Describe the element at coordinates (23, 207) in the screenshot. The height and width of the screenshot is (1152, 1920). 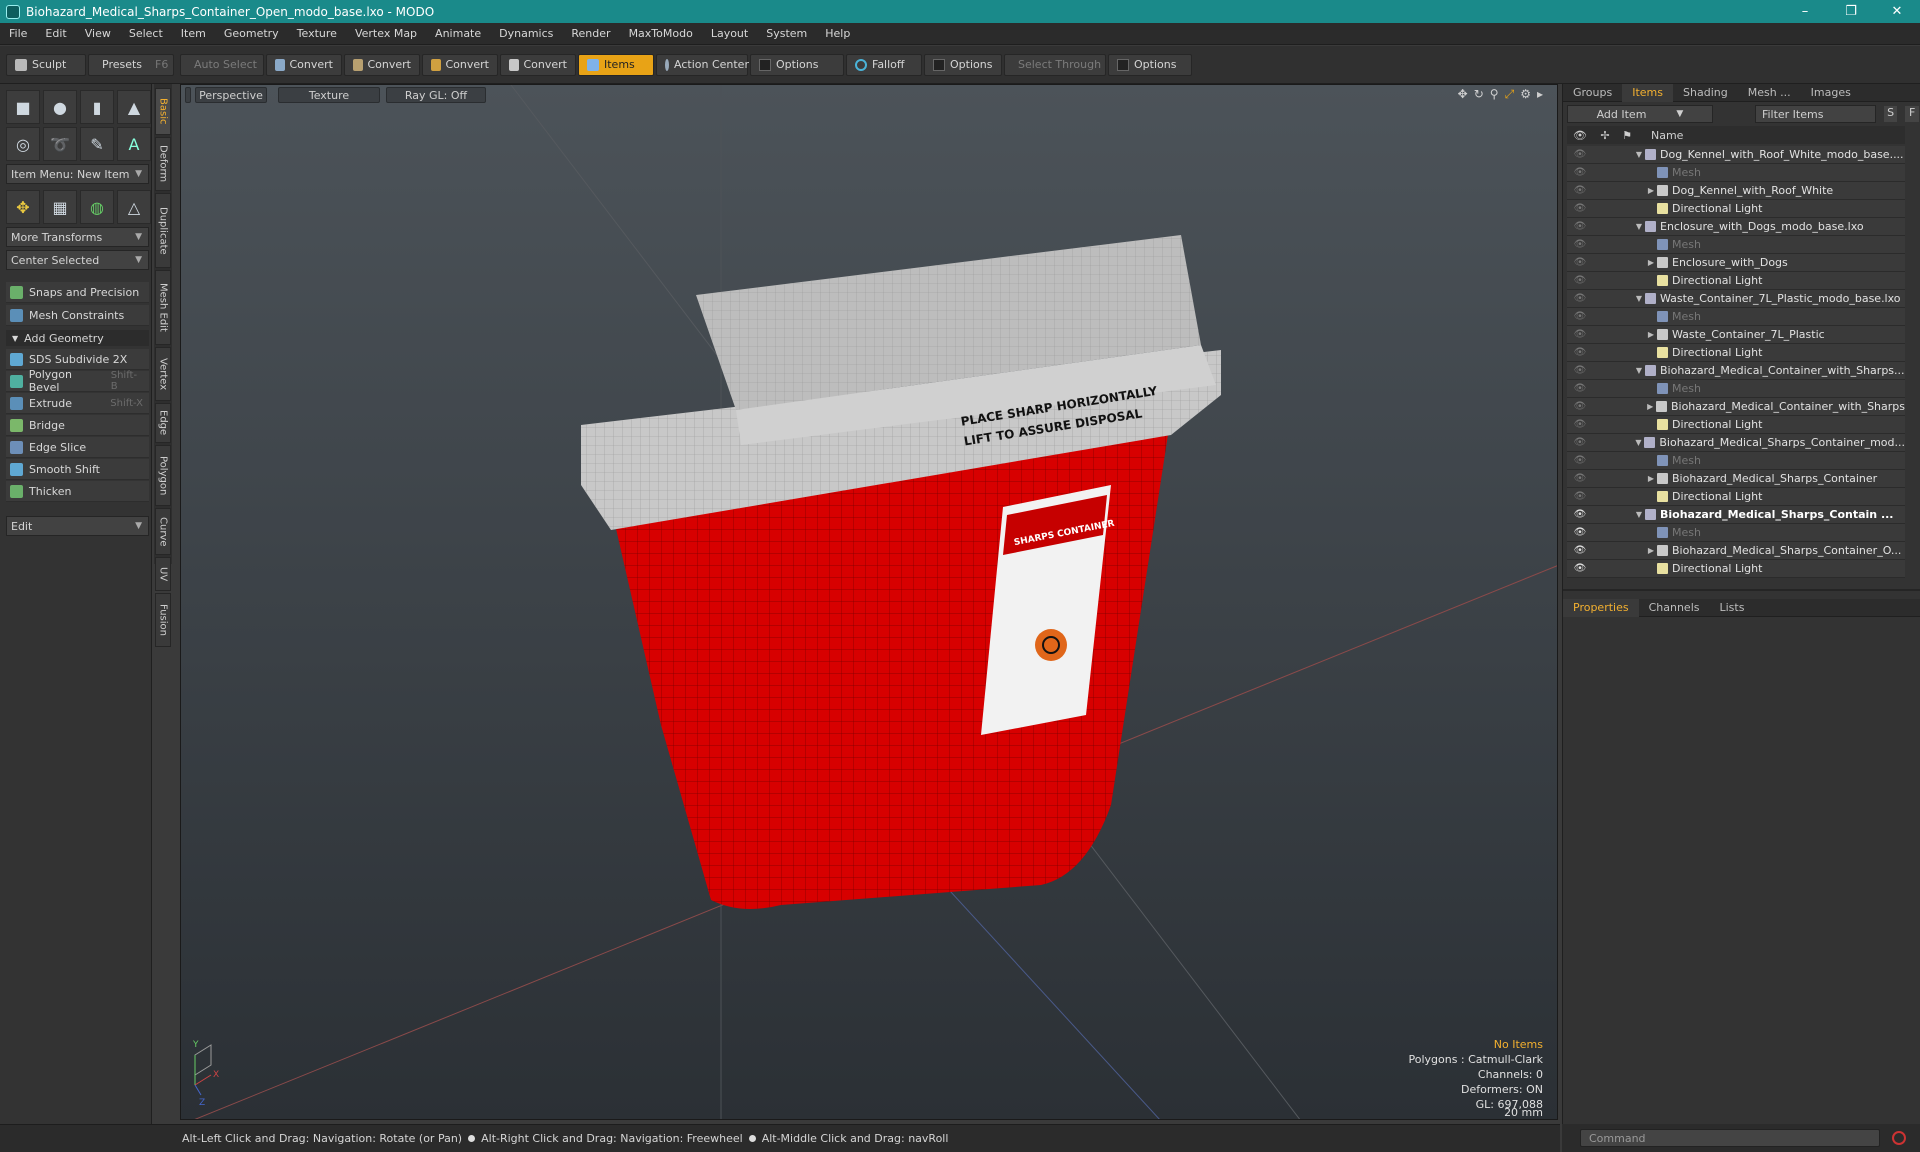
I see `transform-tool-icon: ✥` at that location.